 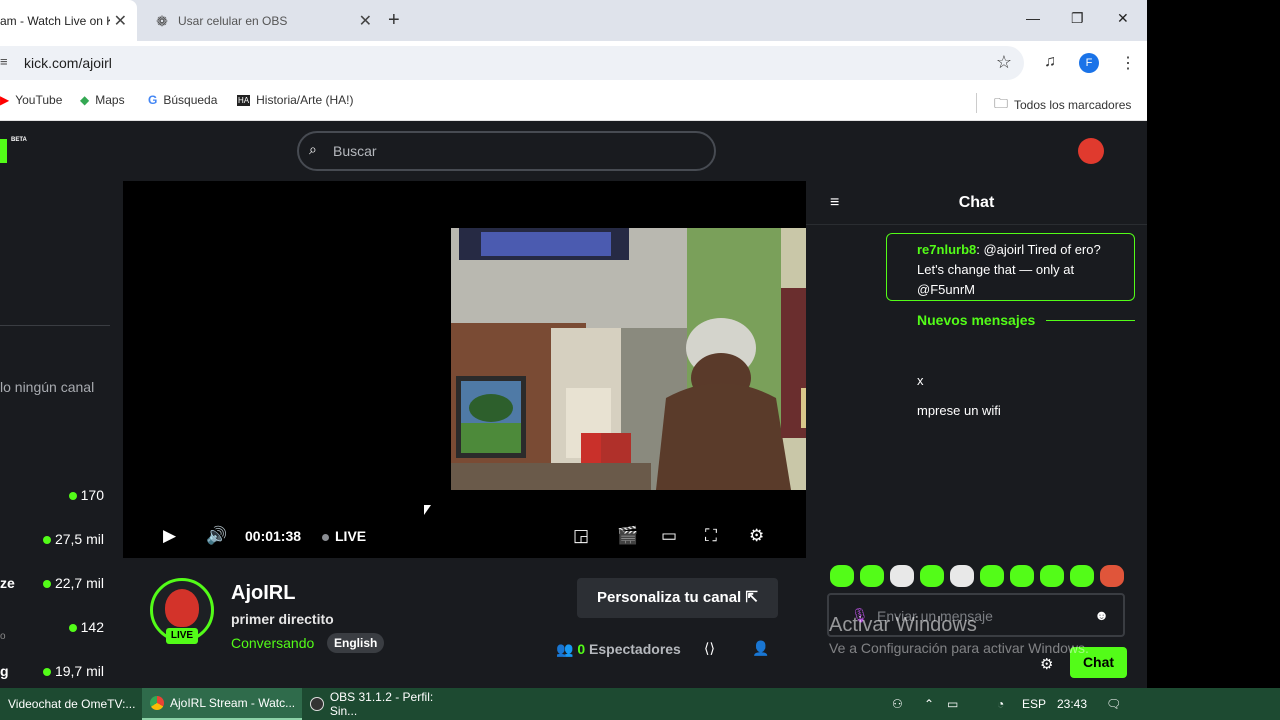 What do you see at coordinates (1000, 704) in the screenshot?
I see `wifi-icon: ◔` at bounding box center [1000, 704].